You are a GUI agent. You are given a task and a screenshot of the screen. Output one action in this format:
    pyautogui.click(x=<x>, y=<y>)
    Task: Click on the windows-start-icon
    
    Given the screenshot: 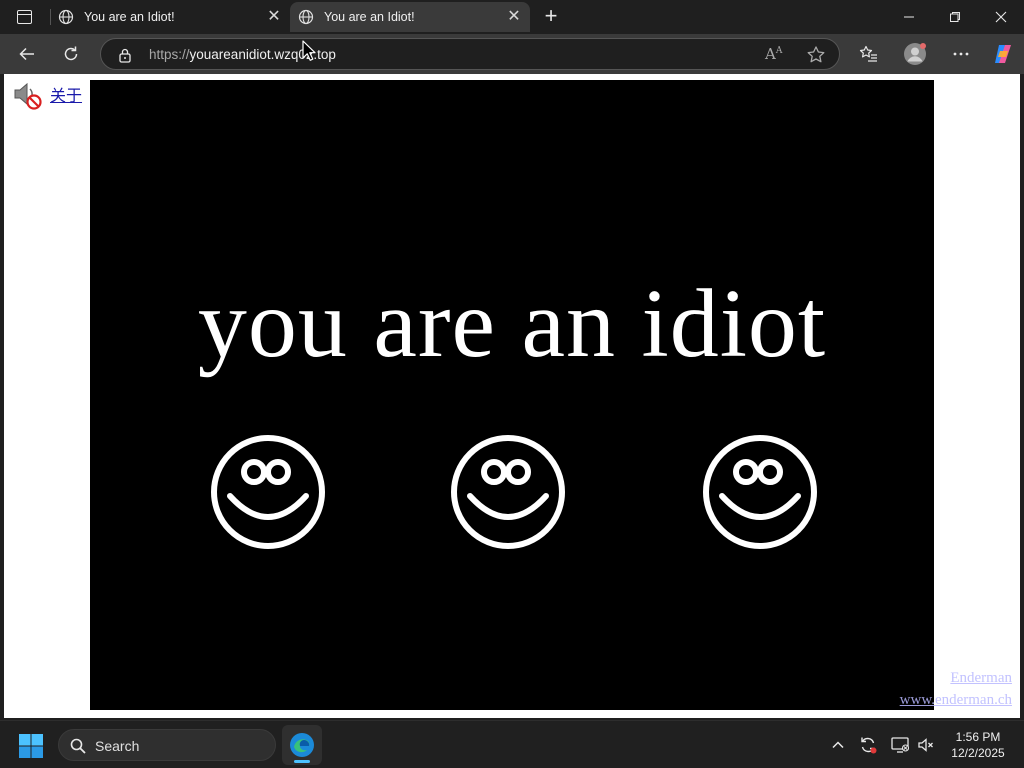 What is the action you would take?
    pyautogui.click(x=31, y=746)
    